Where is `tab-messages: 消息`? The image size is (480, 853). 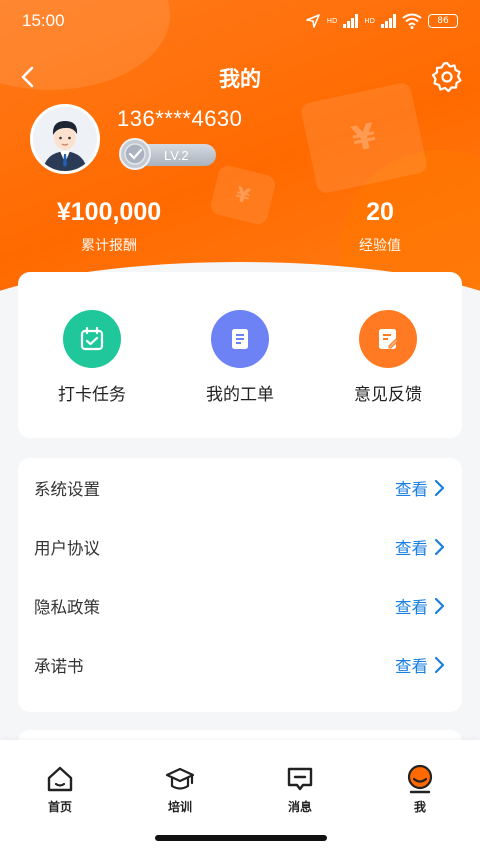 tab-messages: 消息 is located at coordinates (300, 785).